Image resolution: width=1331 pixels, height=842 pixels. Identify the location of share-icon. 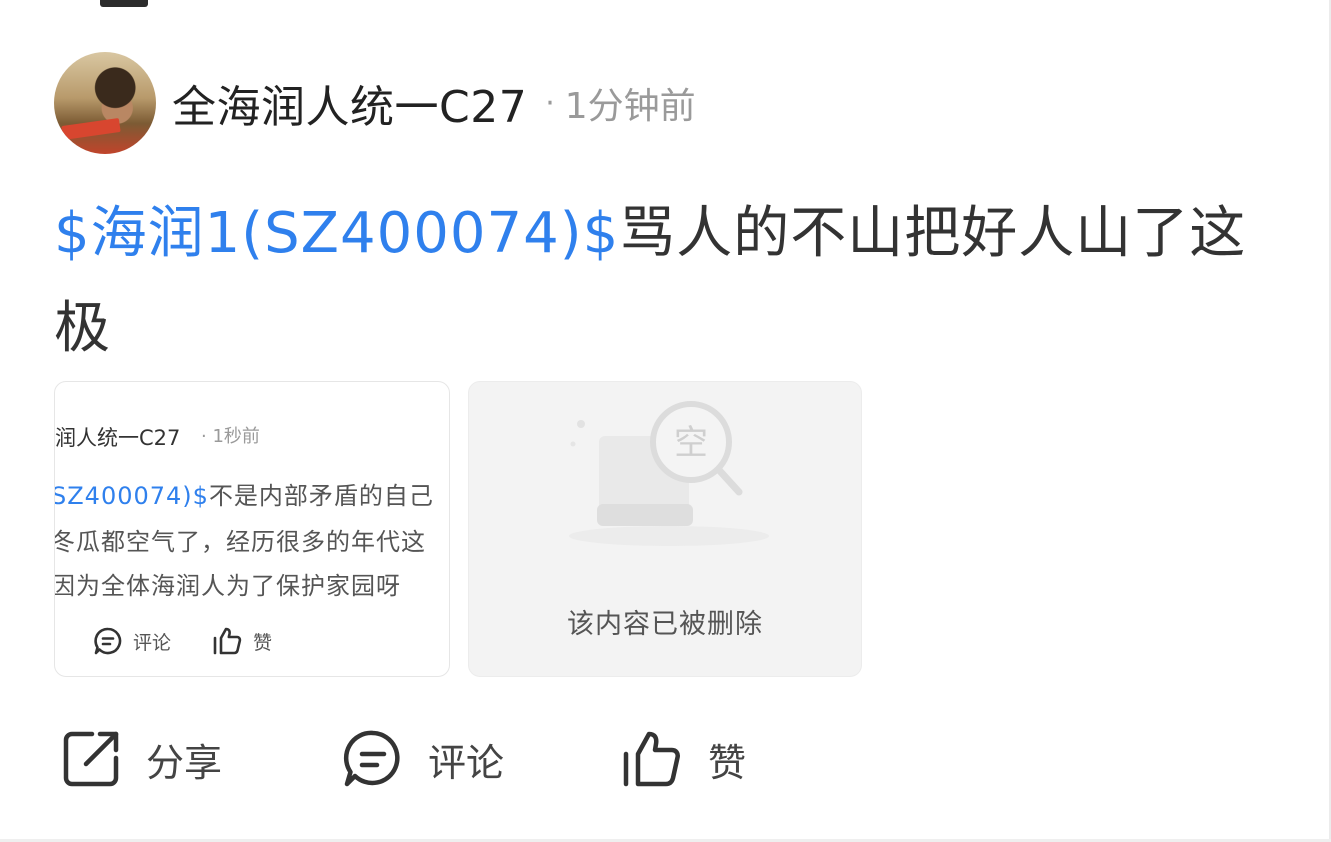
(91, 759).